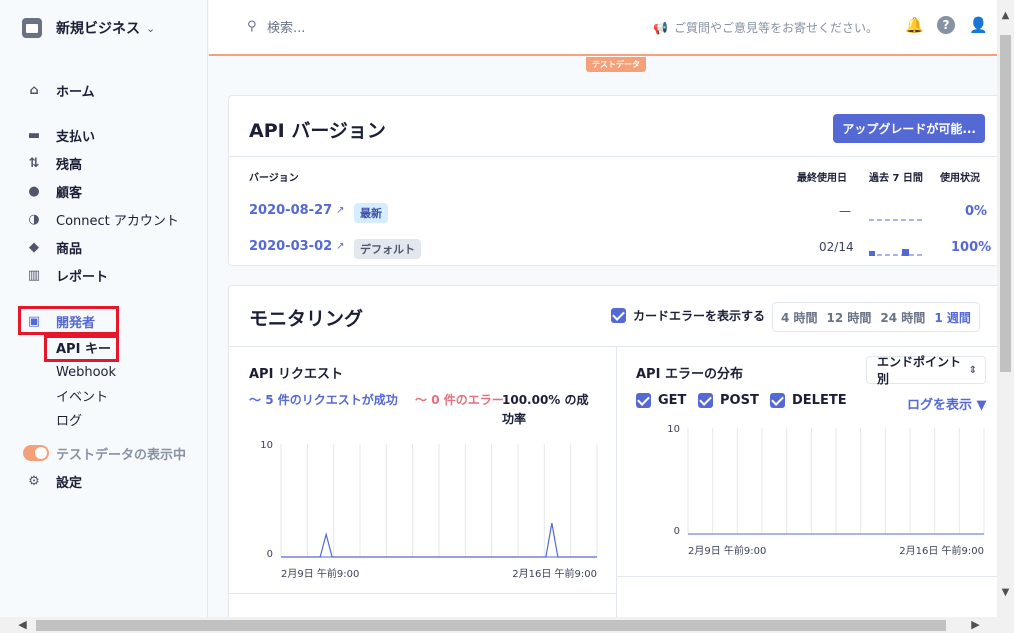  Describe the element at coordinates (822, 178) in the screenshot. I see `header-last-used: 最終使用日` at that location.